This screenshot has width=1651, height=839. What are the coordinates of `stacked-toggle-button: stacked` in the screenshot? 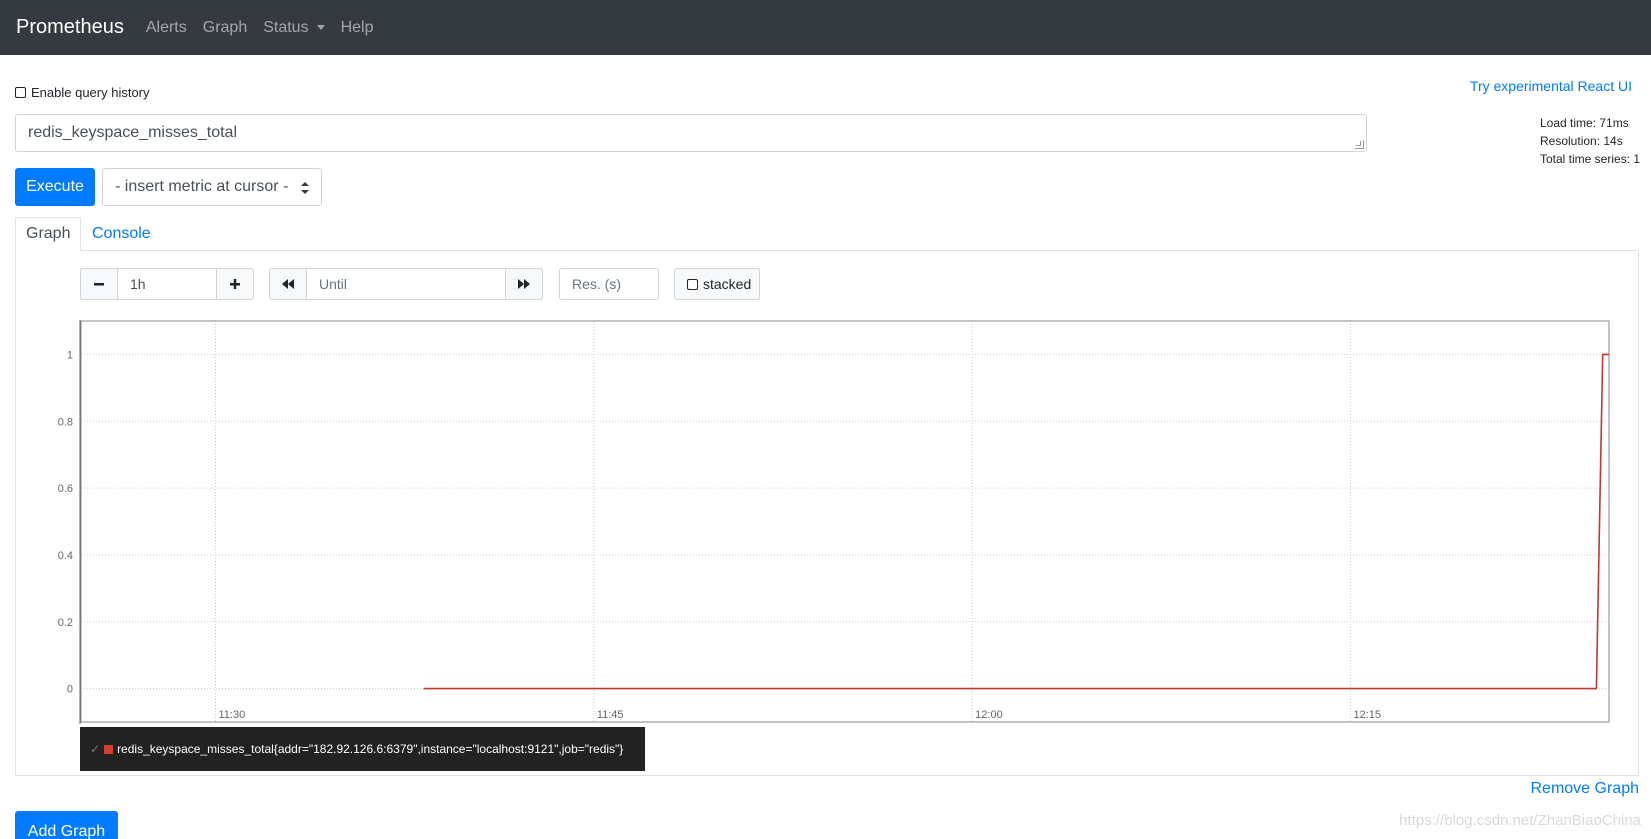 It's located at (717, 284).